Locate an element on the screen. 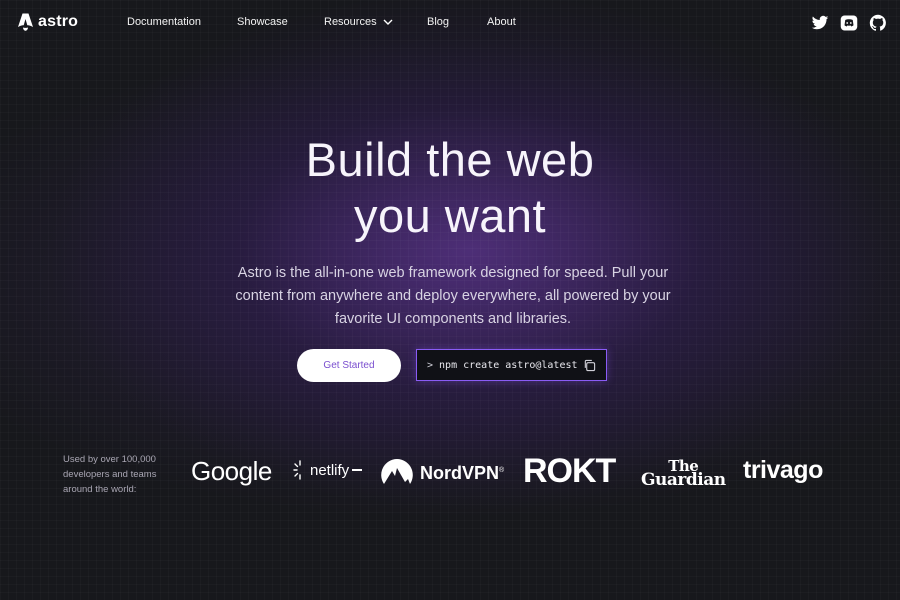  nordvpn-logo: NordVPN® is located at coordinates (442, 473).